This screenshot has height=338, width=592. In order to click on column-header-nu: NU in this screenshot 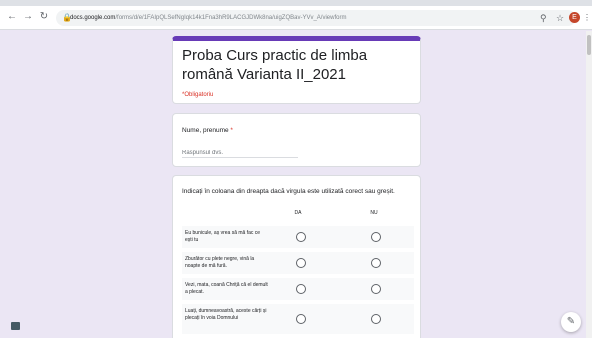, I will do `click(374, 213)`.